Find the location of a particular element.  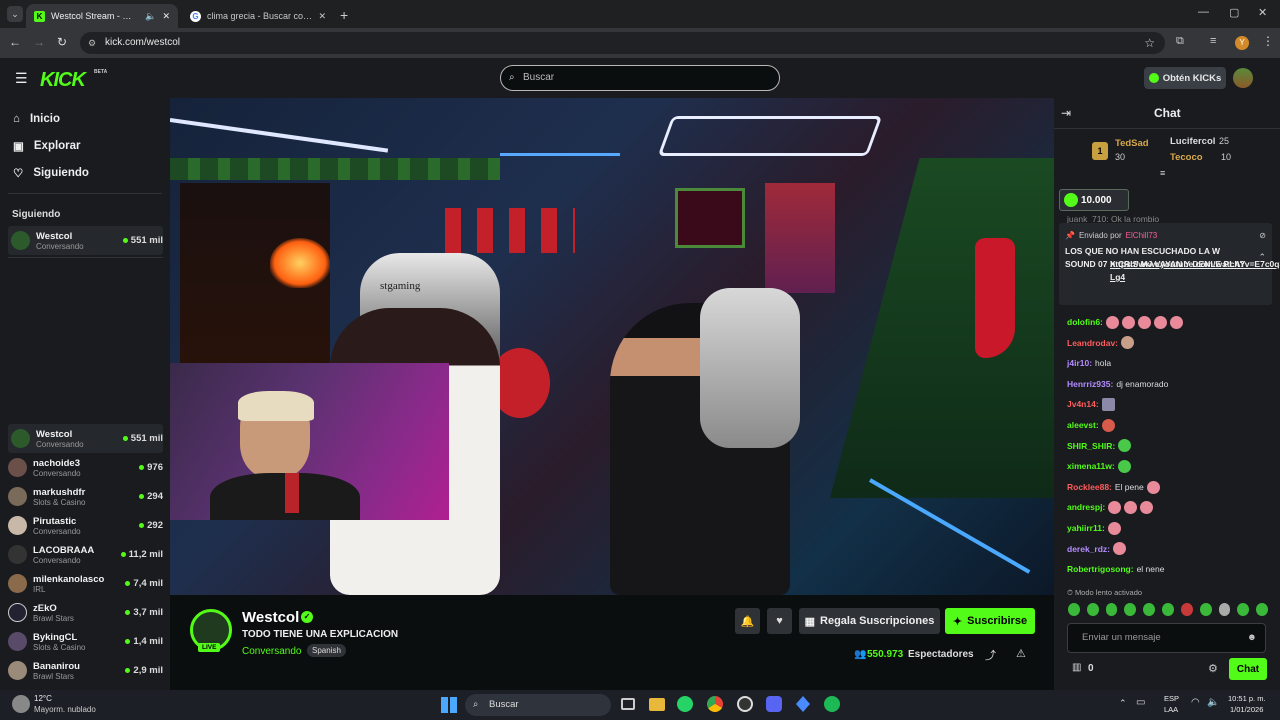

chat-username: j4ir10: is located at coordinates (1079, 363).